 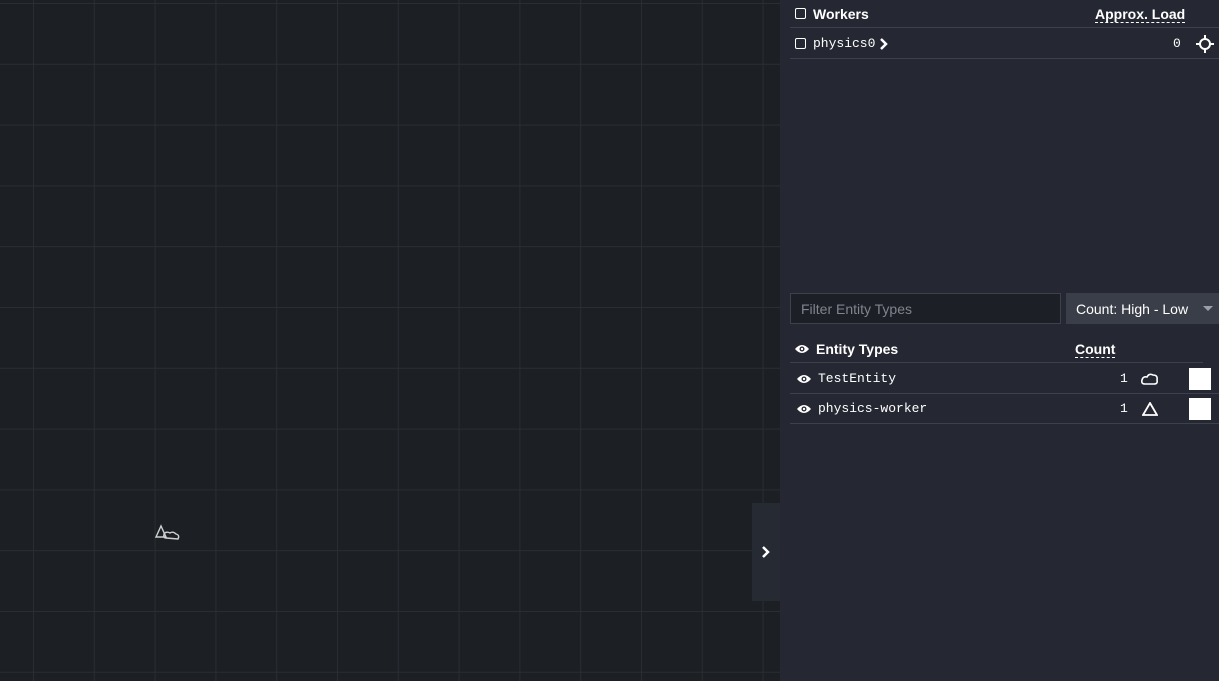 I want to click on entity-types-header: Entity Types Count, so click(x=996, y=349).